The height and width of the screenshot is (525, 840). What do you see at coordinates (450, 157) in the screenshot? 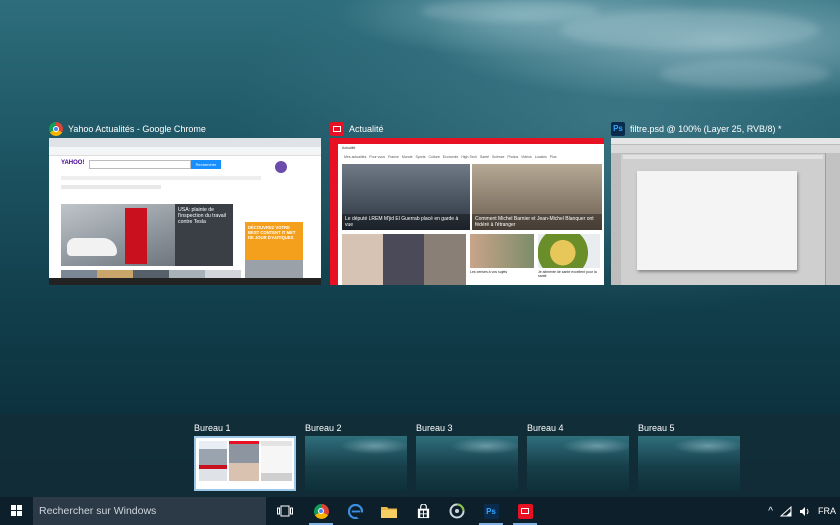
I see `news-nav-item: Économie` at bounding box center [450, 157].